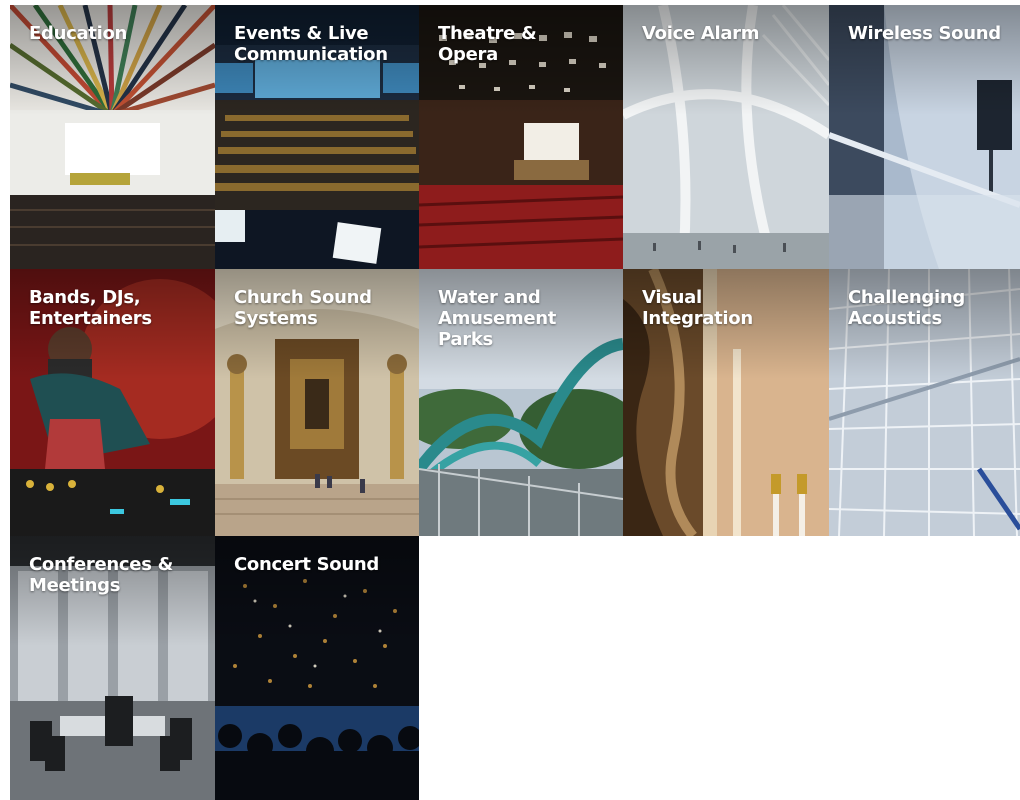 The height and width of the screenshot is (800, 1020). I want to click on wireless-sound-image, so click(924, 137).